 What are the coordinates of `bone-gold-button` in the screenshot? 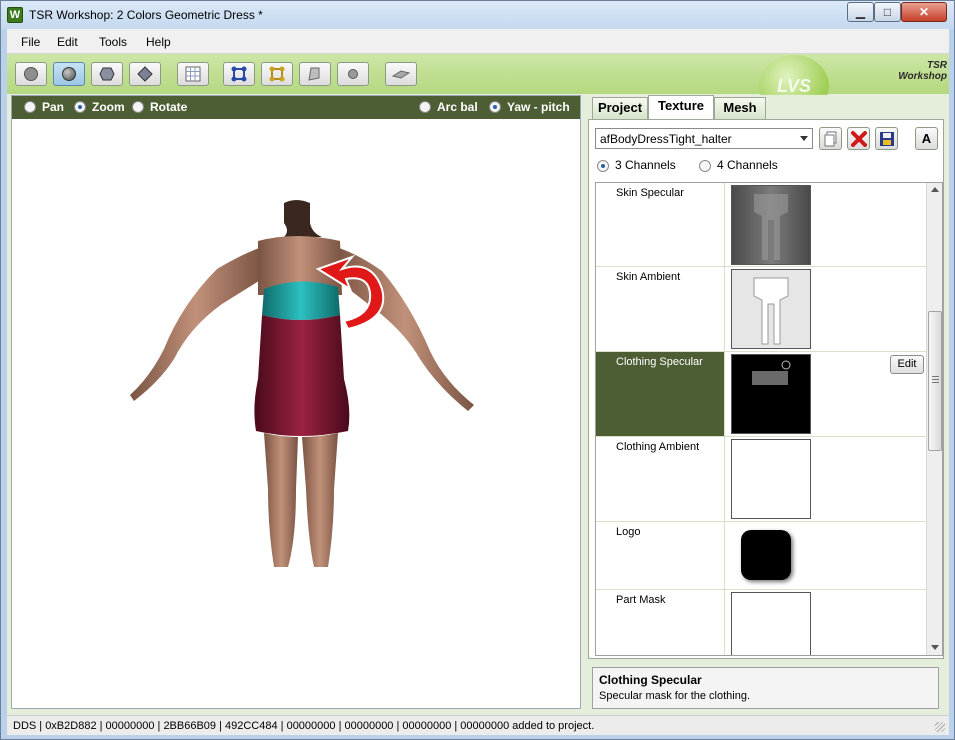 It's located at (277, 74).